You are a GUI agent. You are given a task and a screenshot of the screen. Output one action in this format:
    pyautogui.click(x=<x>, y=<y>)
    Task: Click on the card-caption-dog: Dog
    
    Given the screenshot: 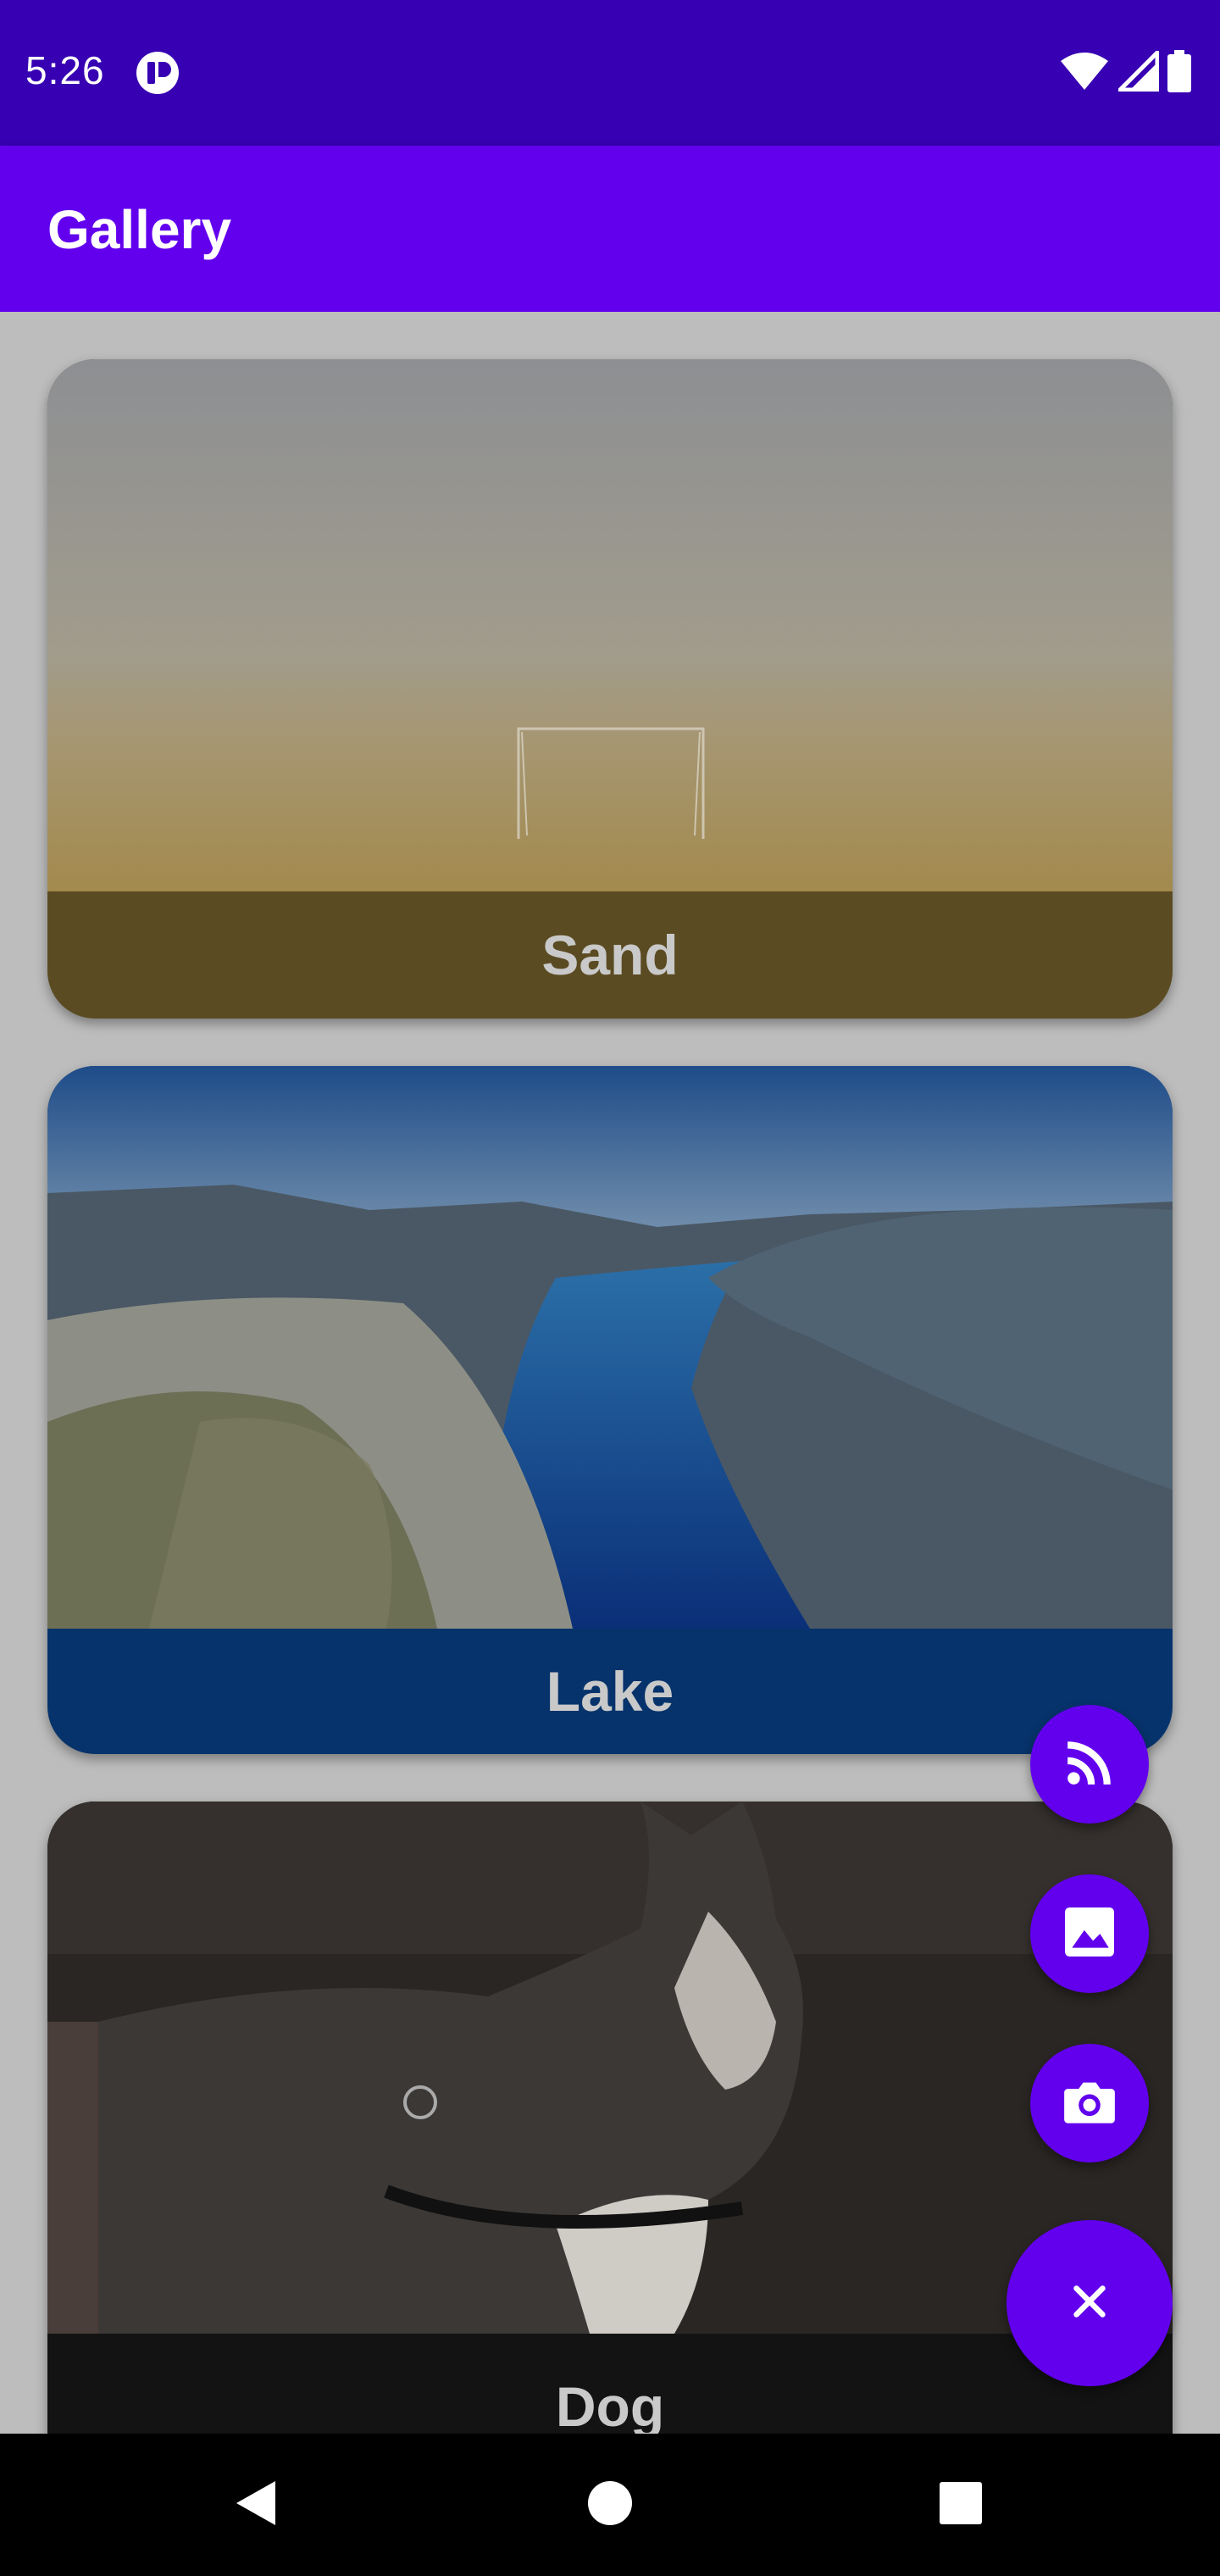 What is the action you would take?
    pyautogui.click(x=610, y=2404)
    